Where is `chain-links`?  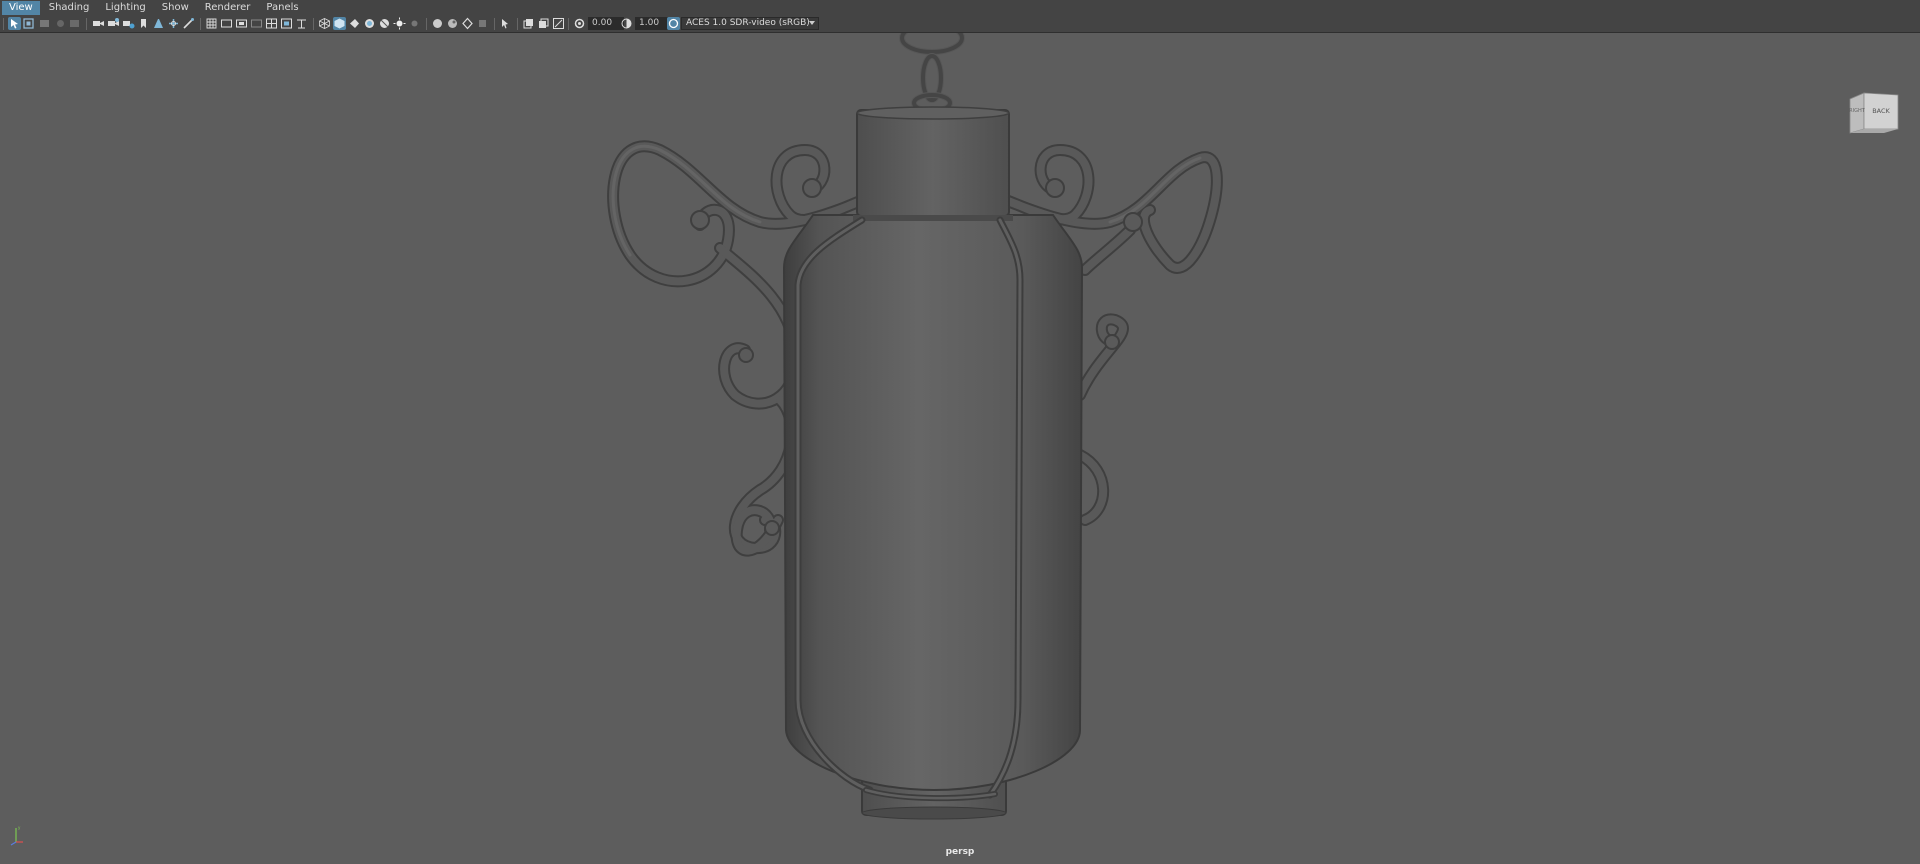
chain-links is located at coordinates (932, 73).